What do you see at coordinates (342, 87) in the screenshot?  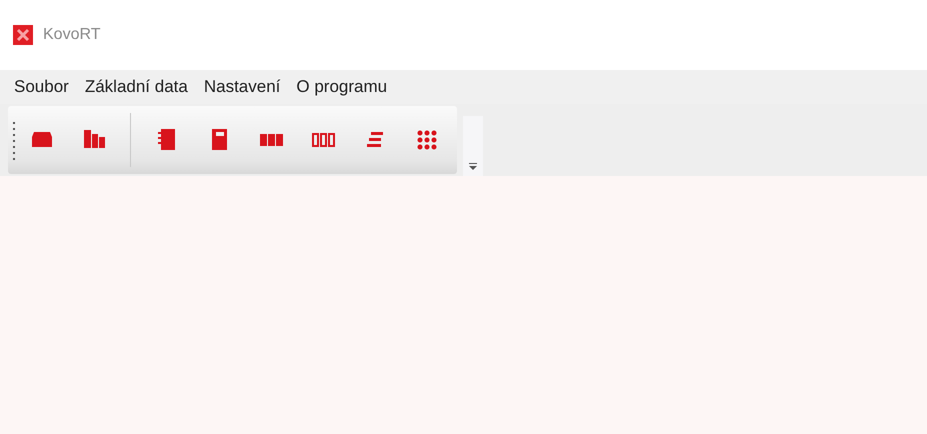 I see `menu-item: O programu` at bounding box center [342, 87].